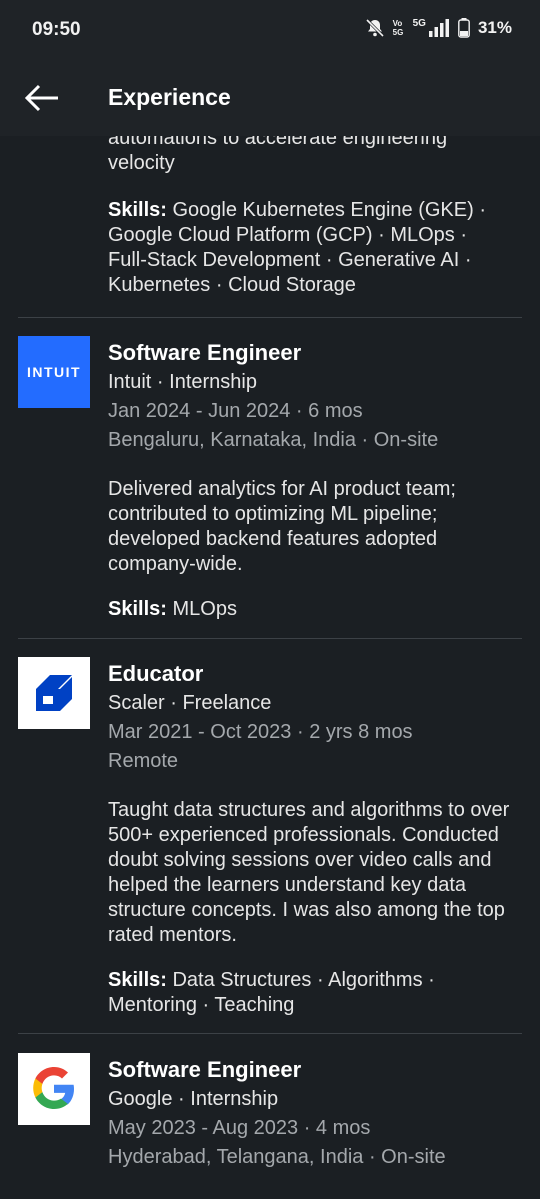 The height and width of the screenshot is (1199, 540). I want to click on mute-notifications-icon, so click(374, 28).